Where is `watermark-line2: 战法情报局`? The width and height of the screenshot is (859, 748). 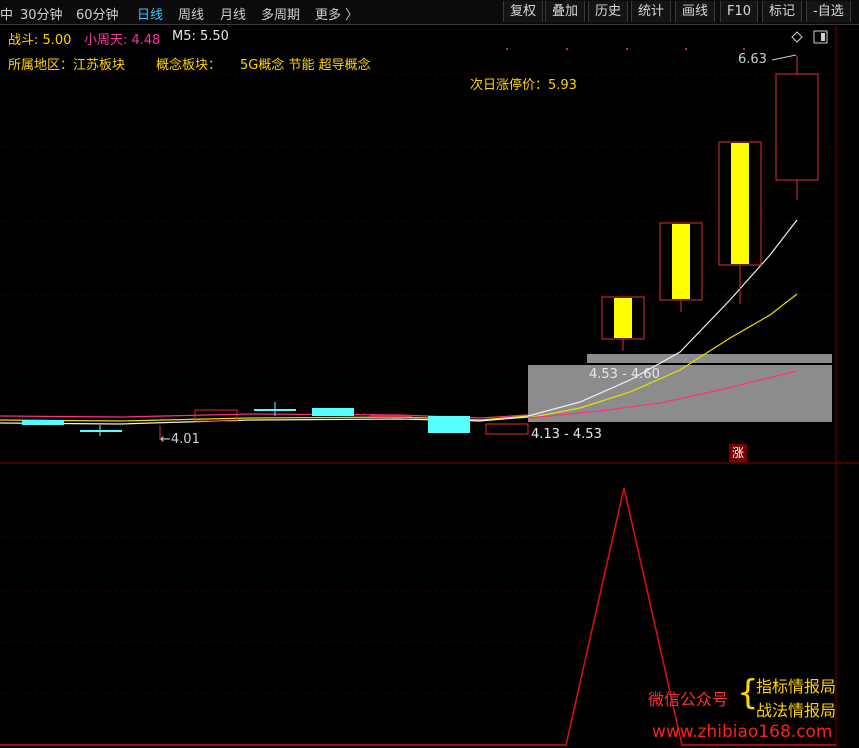 watermark-line2: 战法情报局 is located at coordinates (796, 710).